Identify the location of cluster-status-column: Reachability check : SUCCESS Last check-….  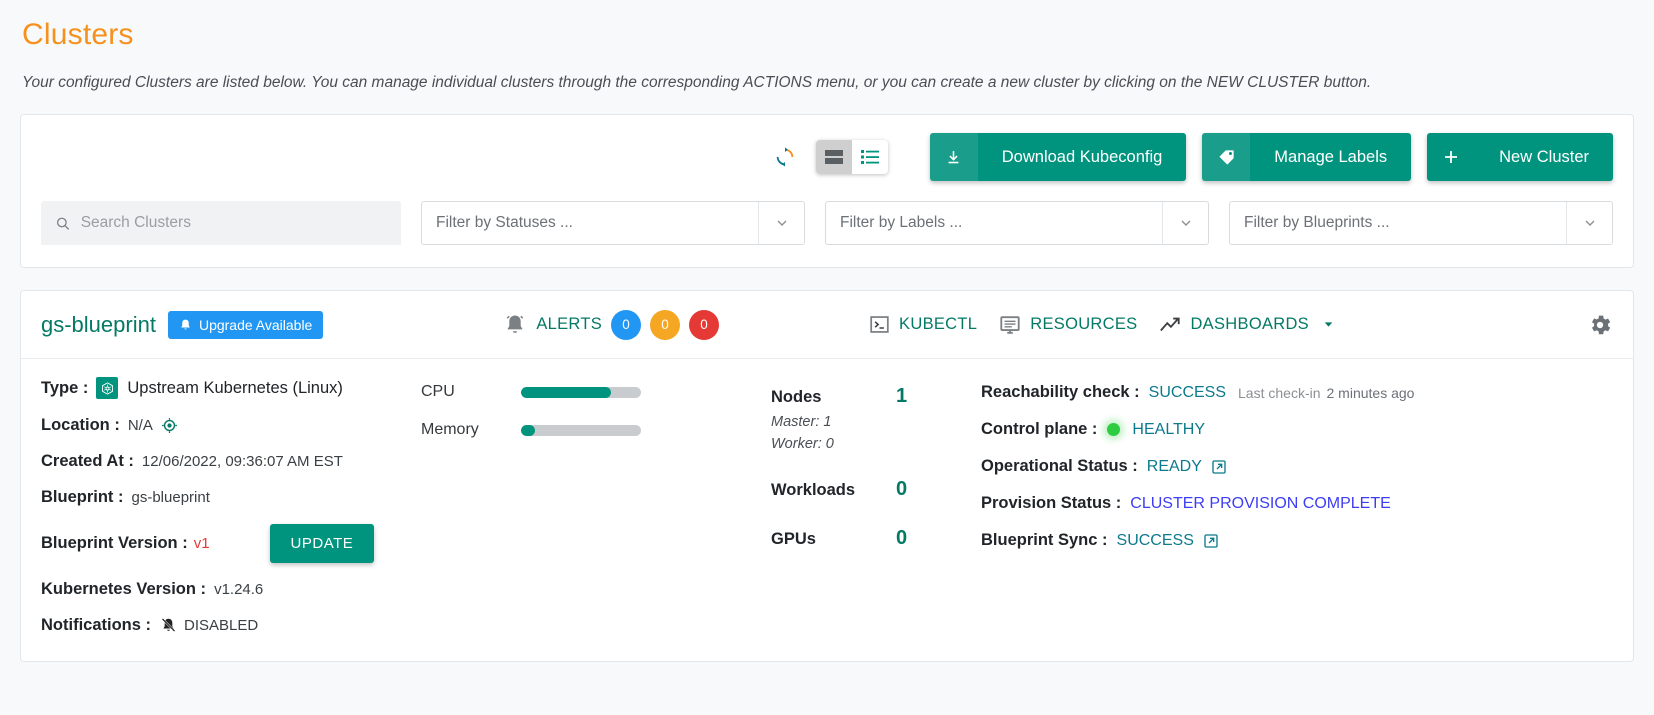
(1297, 506).